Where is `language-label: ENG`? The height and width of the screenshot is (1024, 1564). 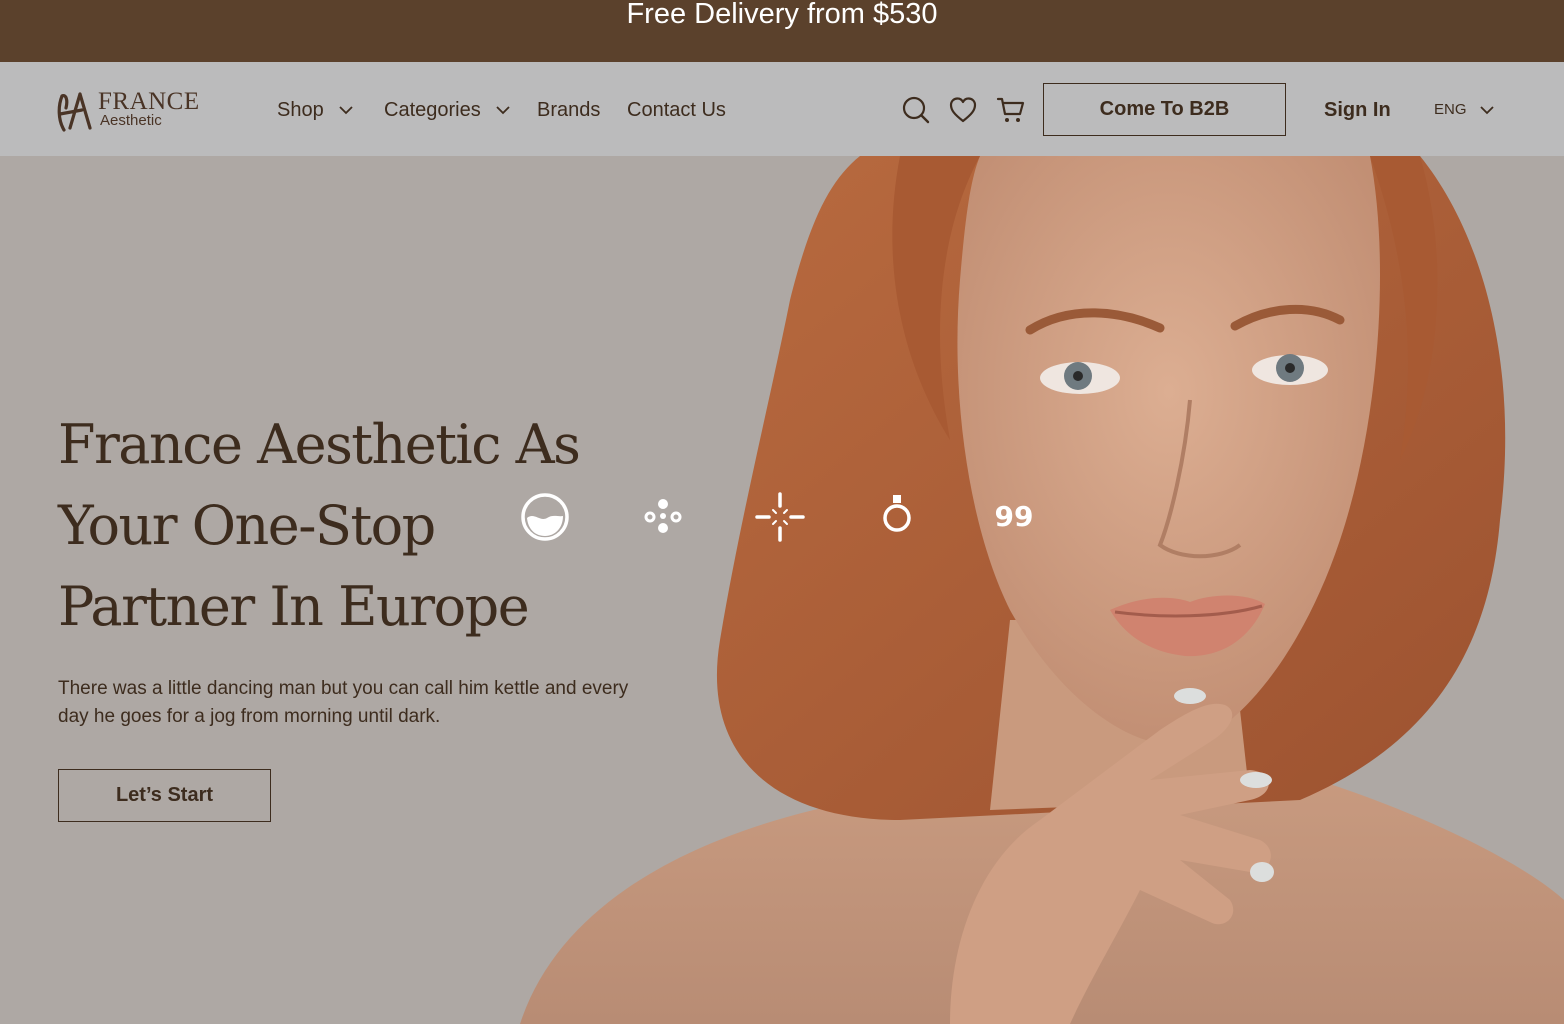 language-label: ENG is located at coordinates (1450, 109).